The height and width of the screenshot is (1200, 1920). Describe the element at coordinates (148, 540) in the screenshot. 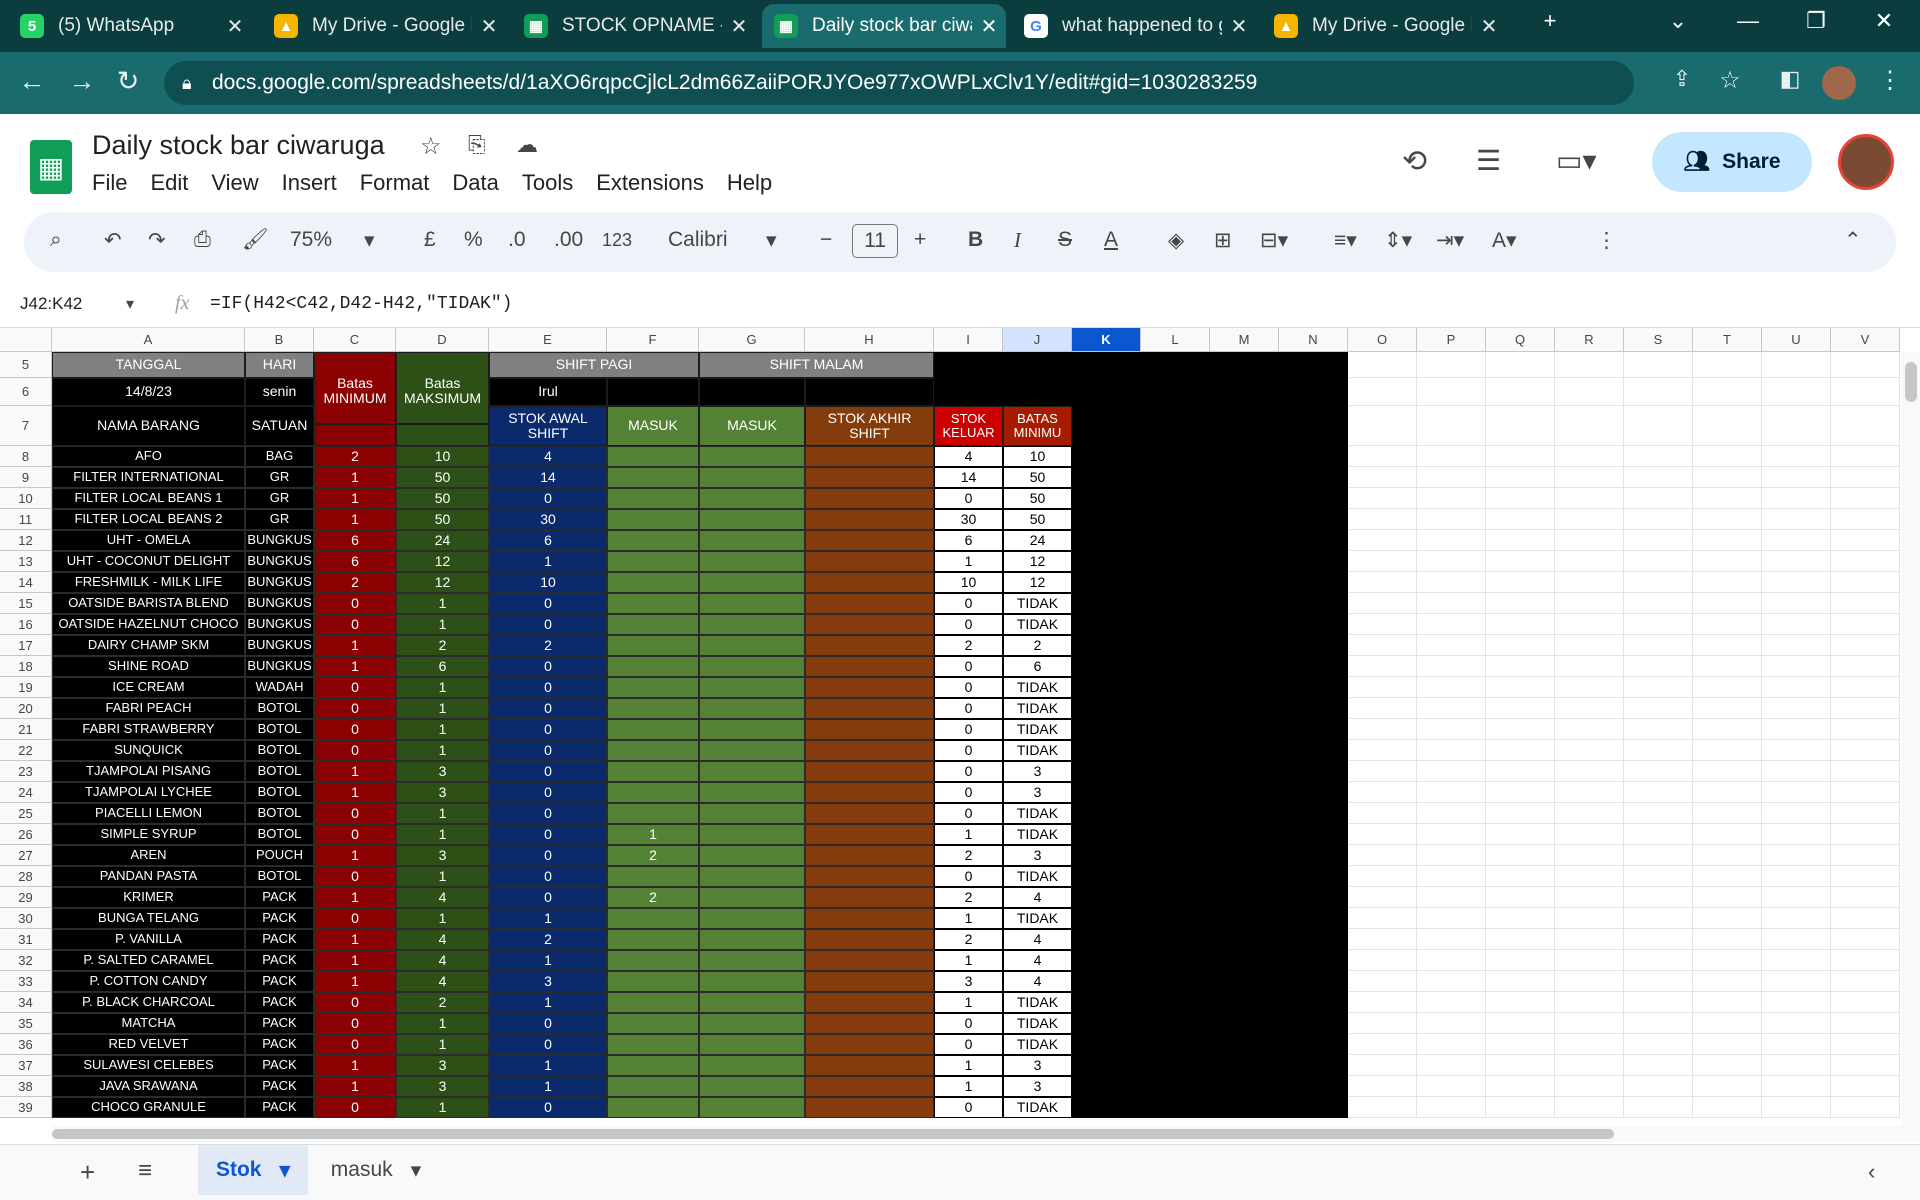

I see `item-name: UHT - OMELA` at that location.